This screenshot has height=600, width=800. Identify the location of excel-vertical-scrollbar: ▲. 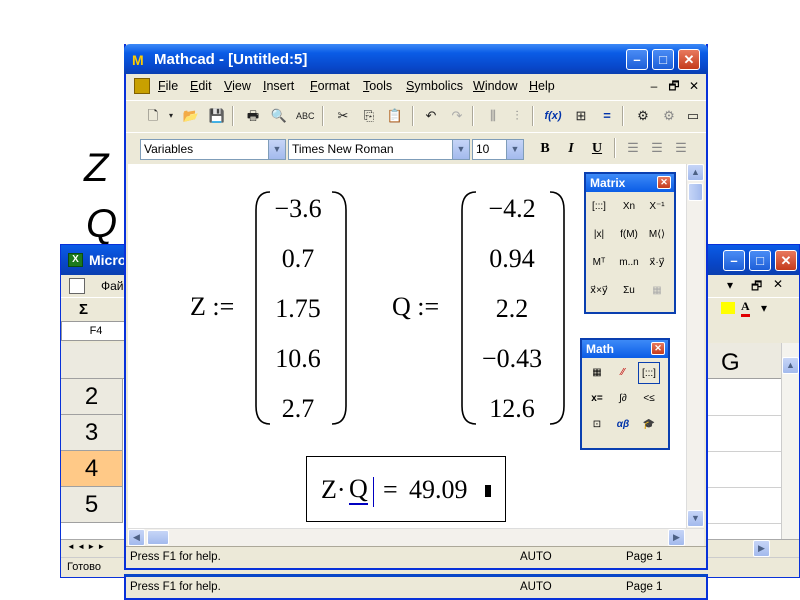
(790, 441).